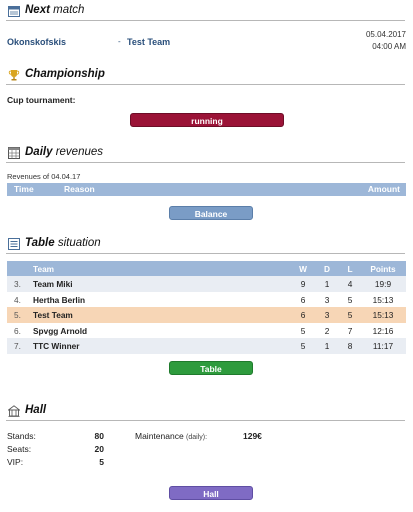 This screenshot has height=512, width=413. What do you see at coordinates (36, 42) in the screenshot?
I see `home-team-link: Okonskofskis` at bounding box center [36, 42].